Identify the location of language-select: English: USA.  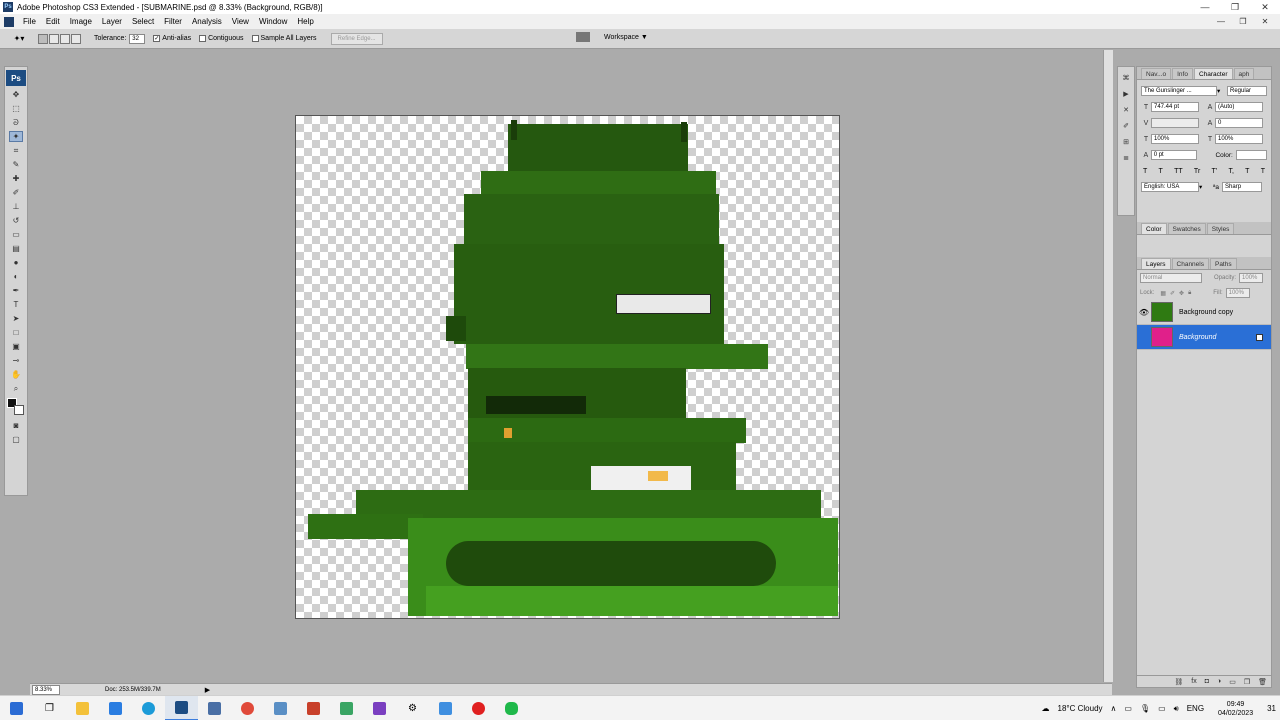
(1170, 187).